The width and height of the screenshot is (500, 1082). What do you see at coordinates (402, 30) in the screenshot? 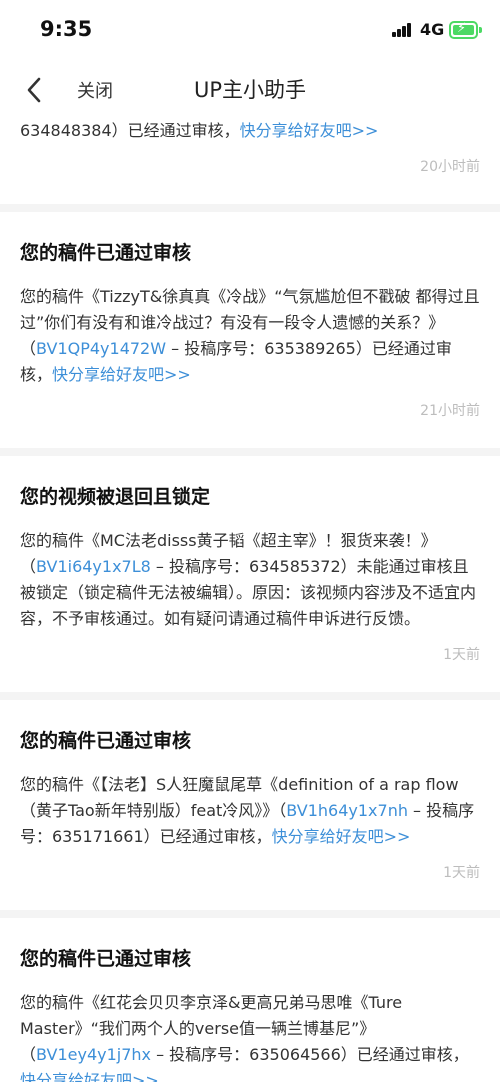
I see `signal-icon` at bounding box center [402, 30].